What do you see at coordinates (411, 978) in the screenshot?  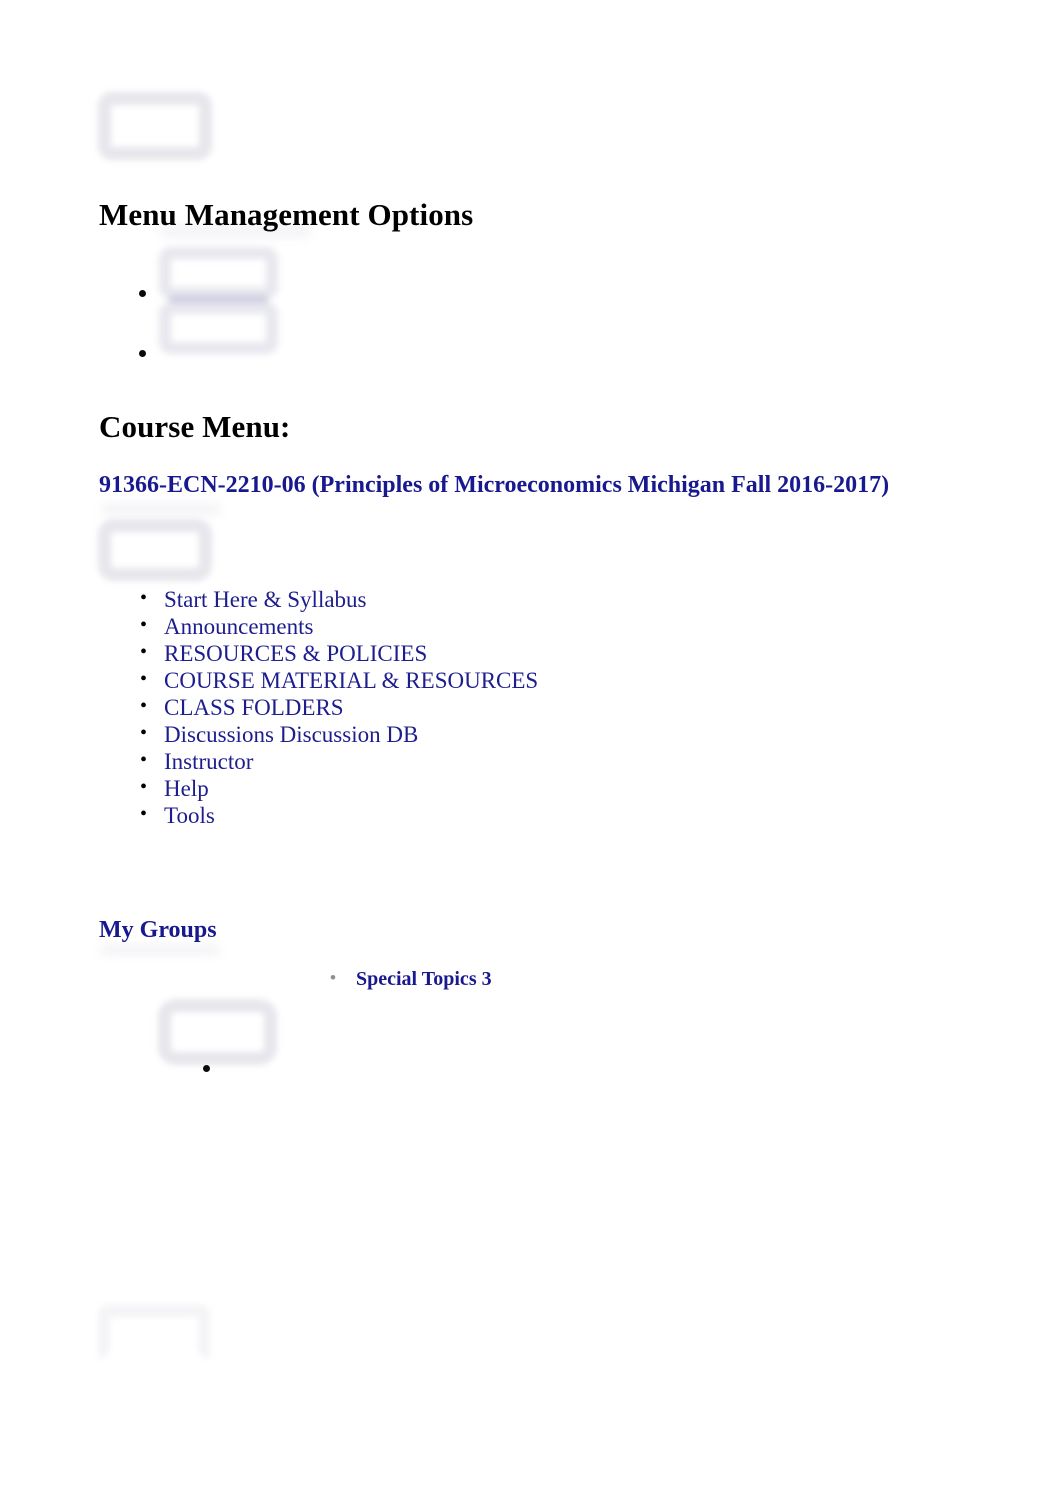 I see `group-item-special-topics-3: Special Topics 3` at bounding box center [411, 978].